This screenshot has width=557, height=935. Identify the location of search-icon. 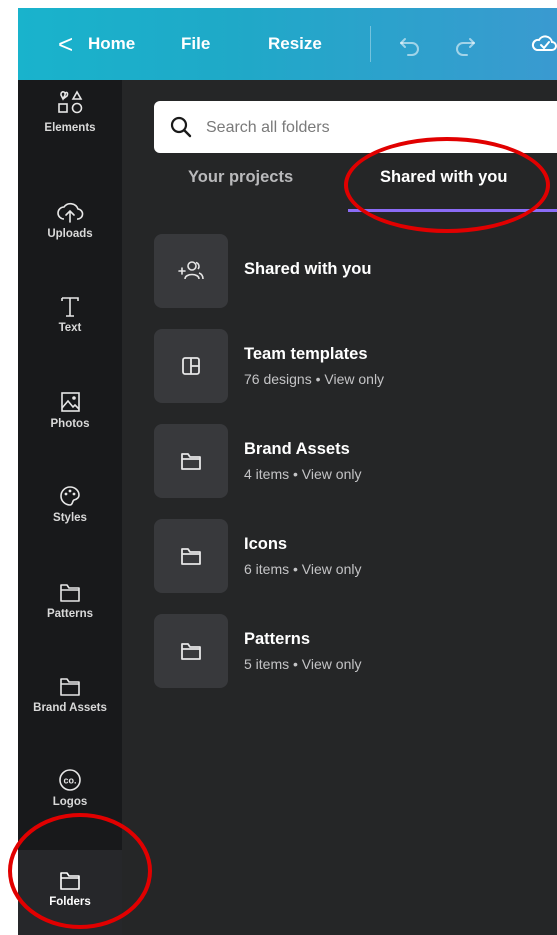
(181, 127).